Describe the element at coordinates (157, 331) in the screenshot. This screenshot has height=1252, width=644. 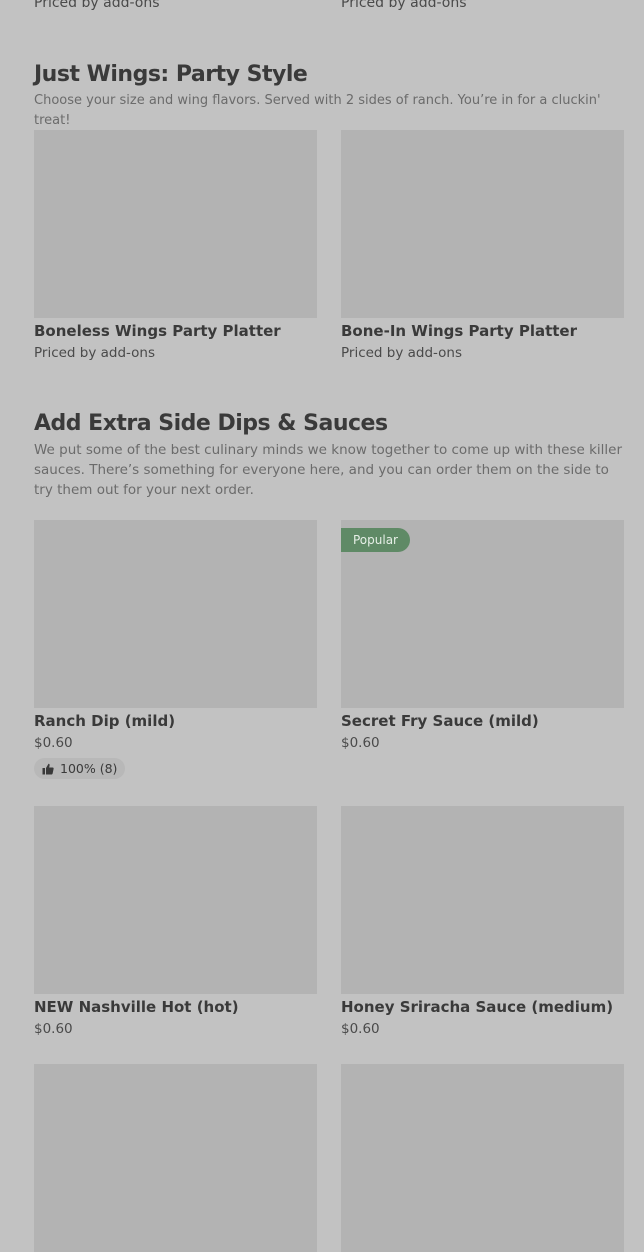
I see `item-name: Boneless Wings Party Platter` at that location.